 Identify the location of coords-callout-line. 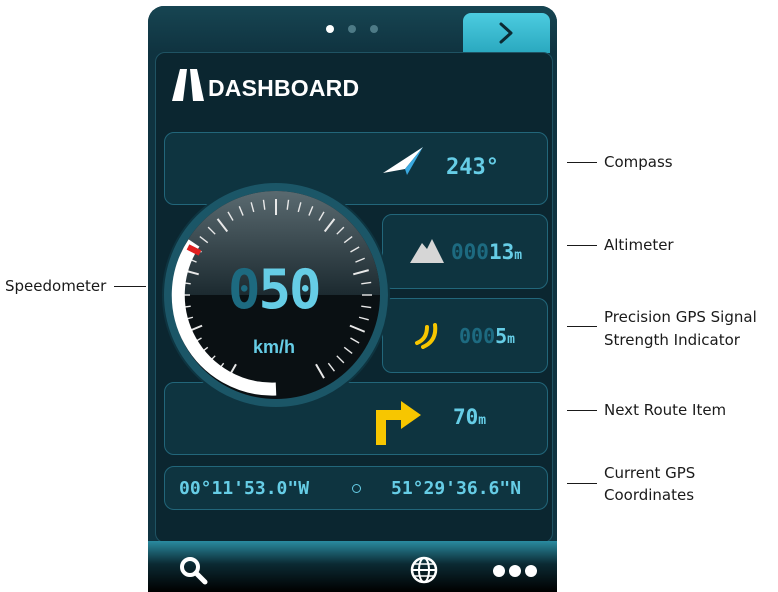
(582, 483).